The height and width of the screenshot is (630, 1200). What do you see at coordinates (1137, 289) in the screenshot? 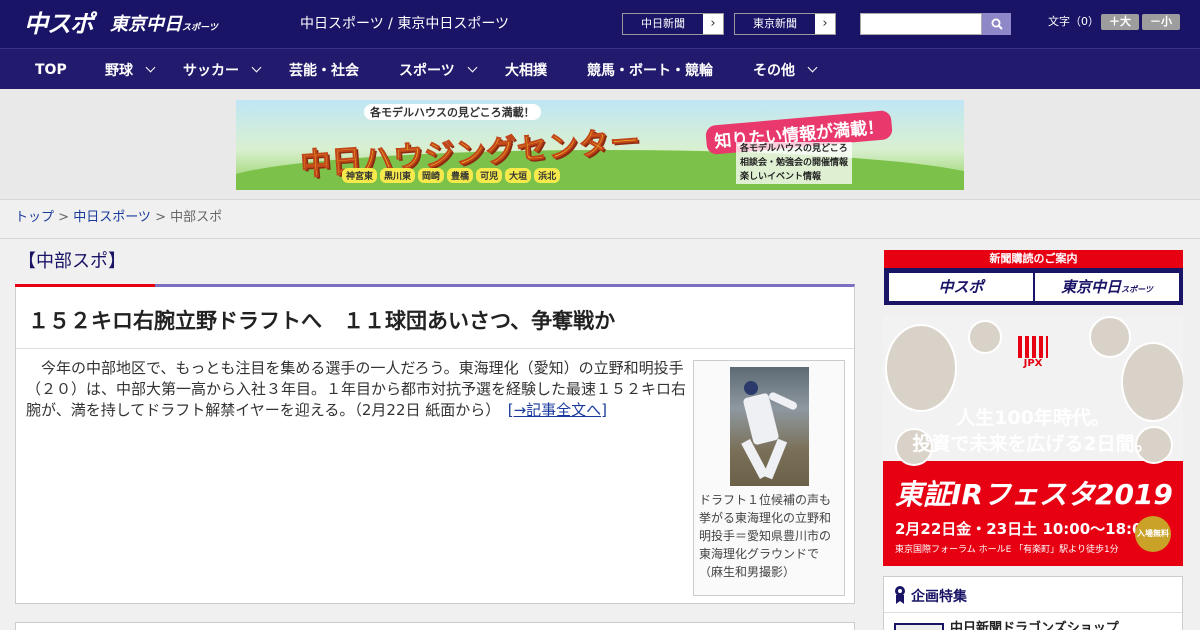
I see `subscribe-tokyo-sub: スポーツ` at bounding box center [1137, 289].